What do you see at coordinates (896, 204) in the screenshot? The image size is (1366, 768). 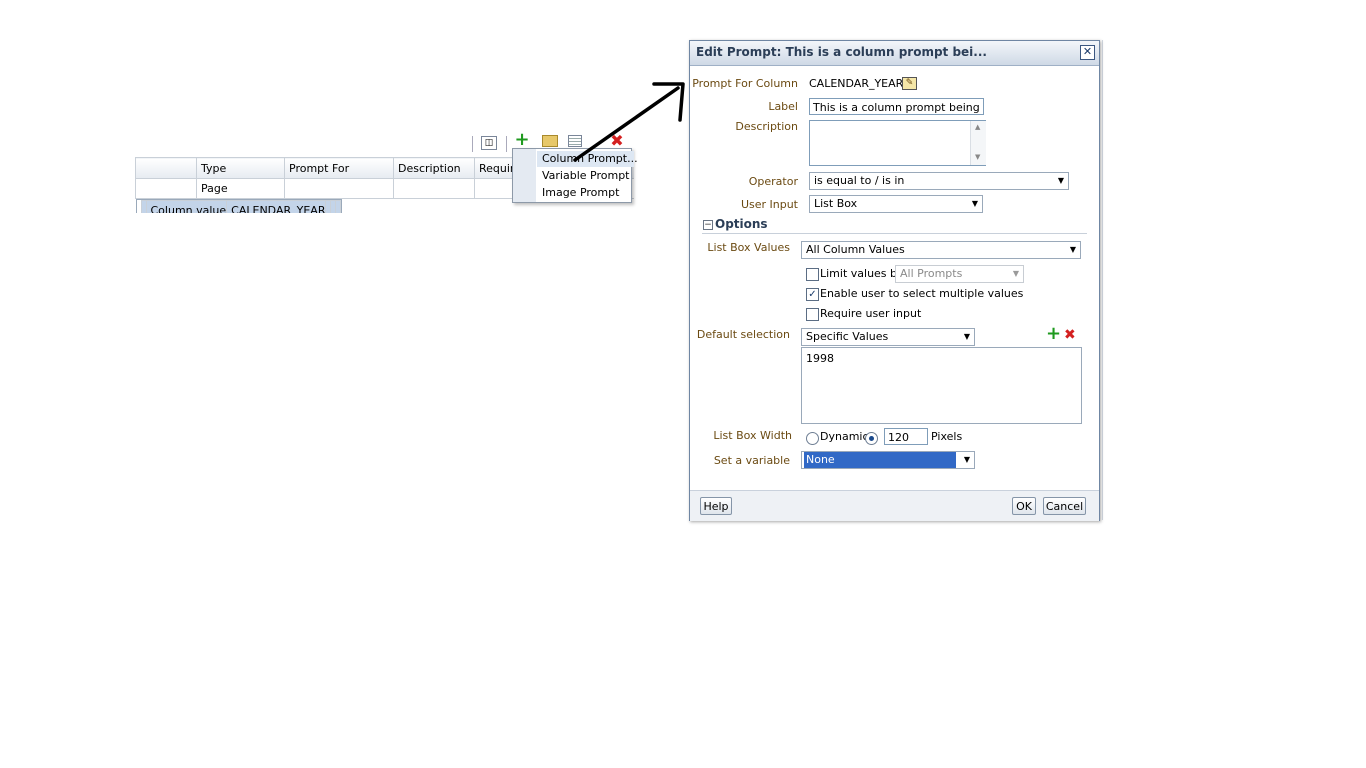 I see `user-input-select: List Box ▼` at bounding box center [896, 204].